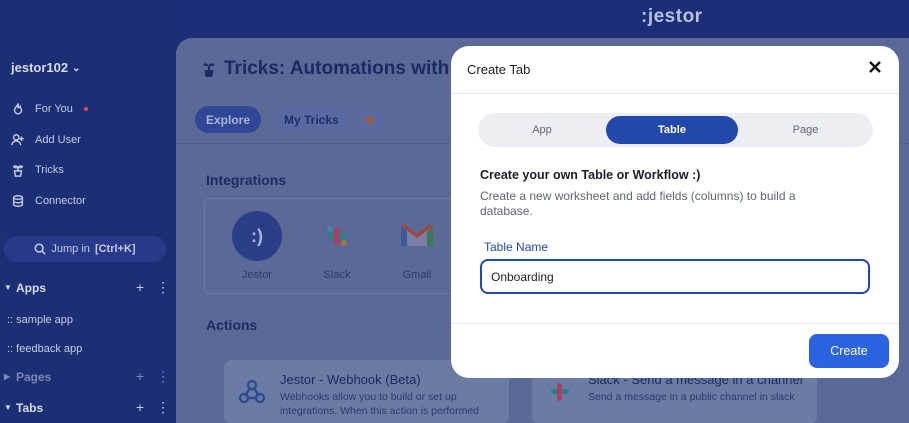  Describe the element at coordinates (34, 376) in the screenshot. I see `section-label: Pages` at that location.